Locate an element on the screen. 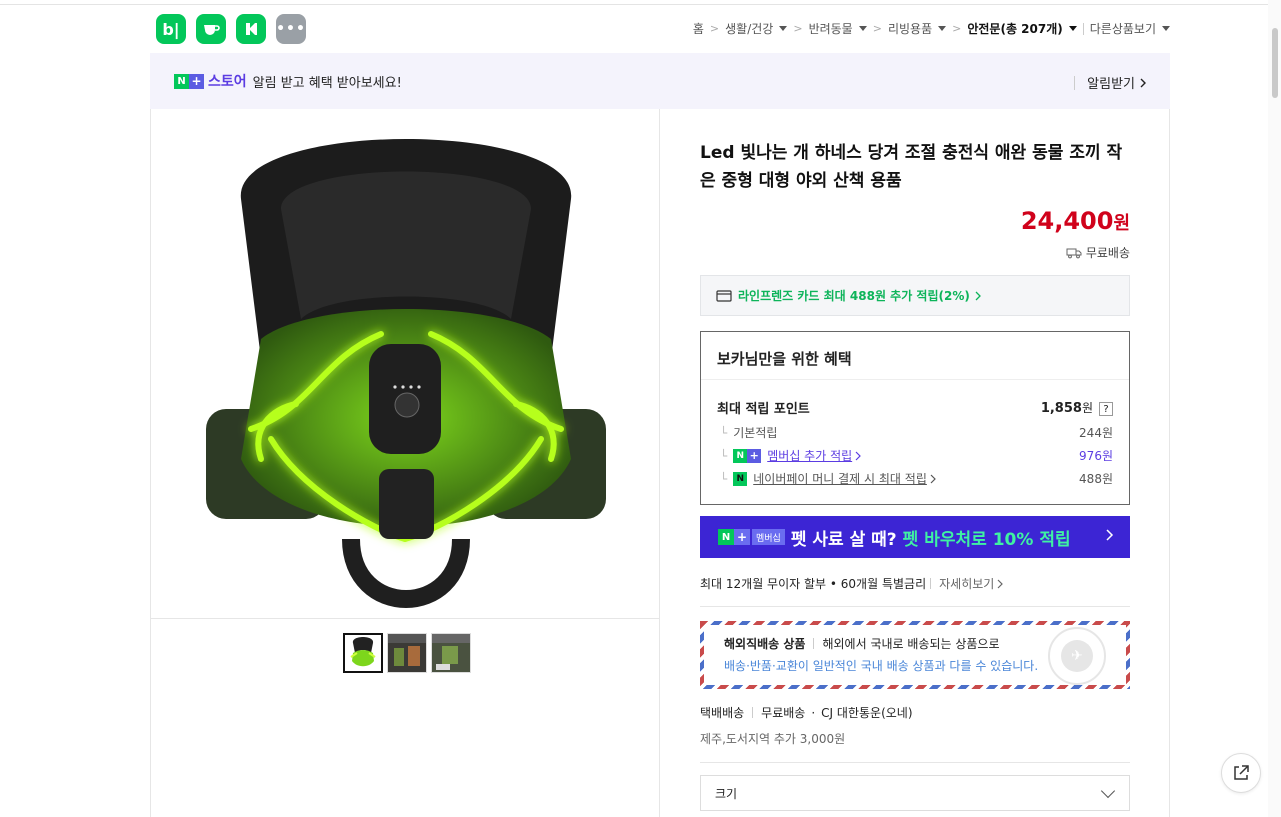  thumbnail-list is located at coordinates (407, 653).